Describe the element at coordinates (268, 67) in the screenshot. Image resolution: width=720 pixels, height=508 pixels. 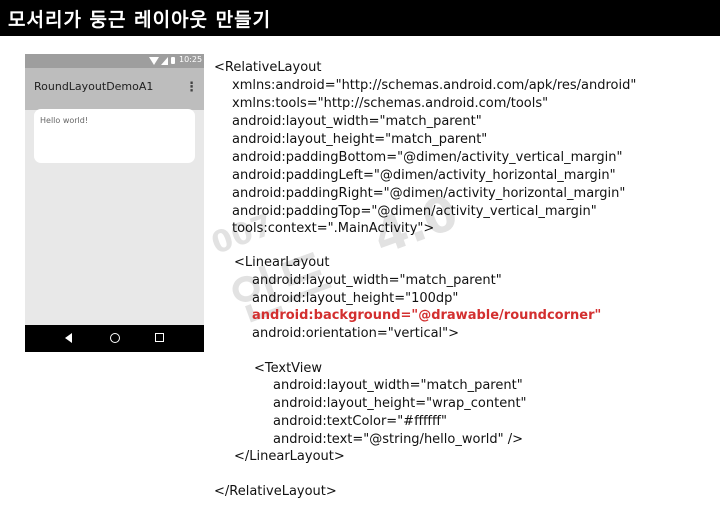
I see `code-line: <RelativeLayout` at that location.